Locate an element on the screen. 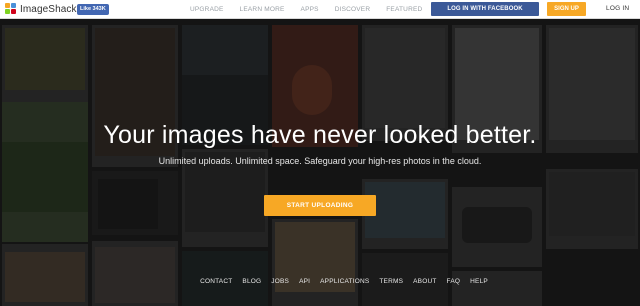 This screenshot has width=640, height=306. footer-link-contact: CONTACT is located at coordinates (216, 281).